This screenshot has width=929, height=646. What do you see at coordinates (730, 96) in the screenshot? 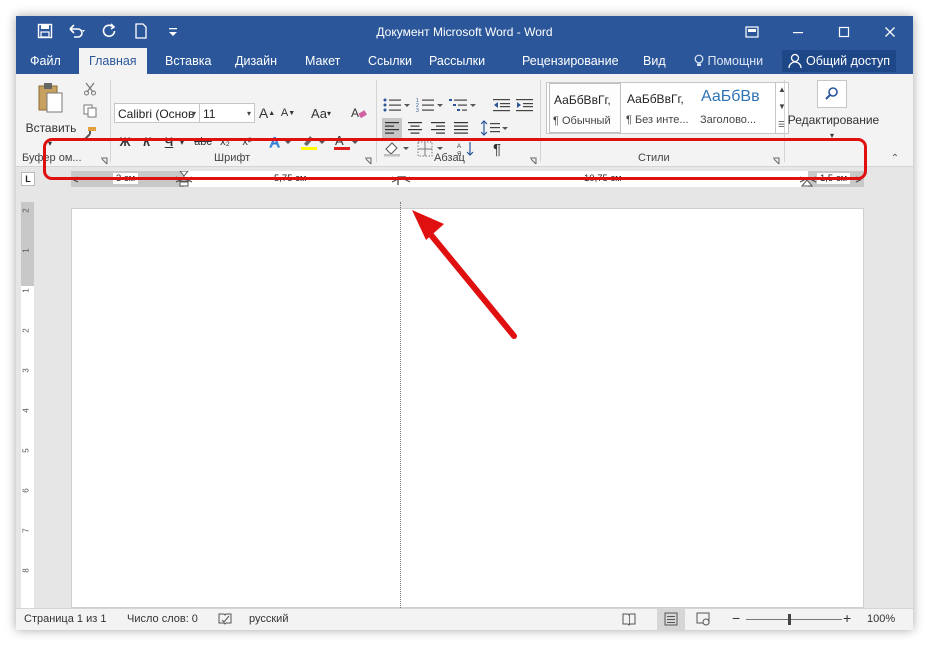
I see `style-sample: АаБбВв` at bounding box center [730, 96].